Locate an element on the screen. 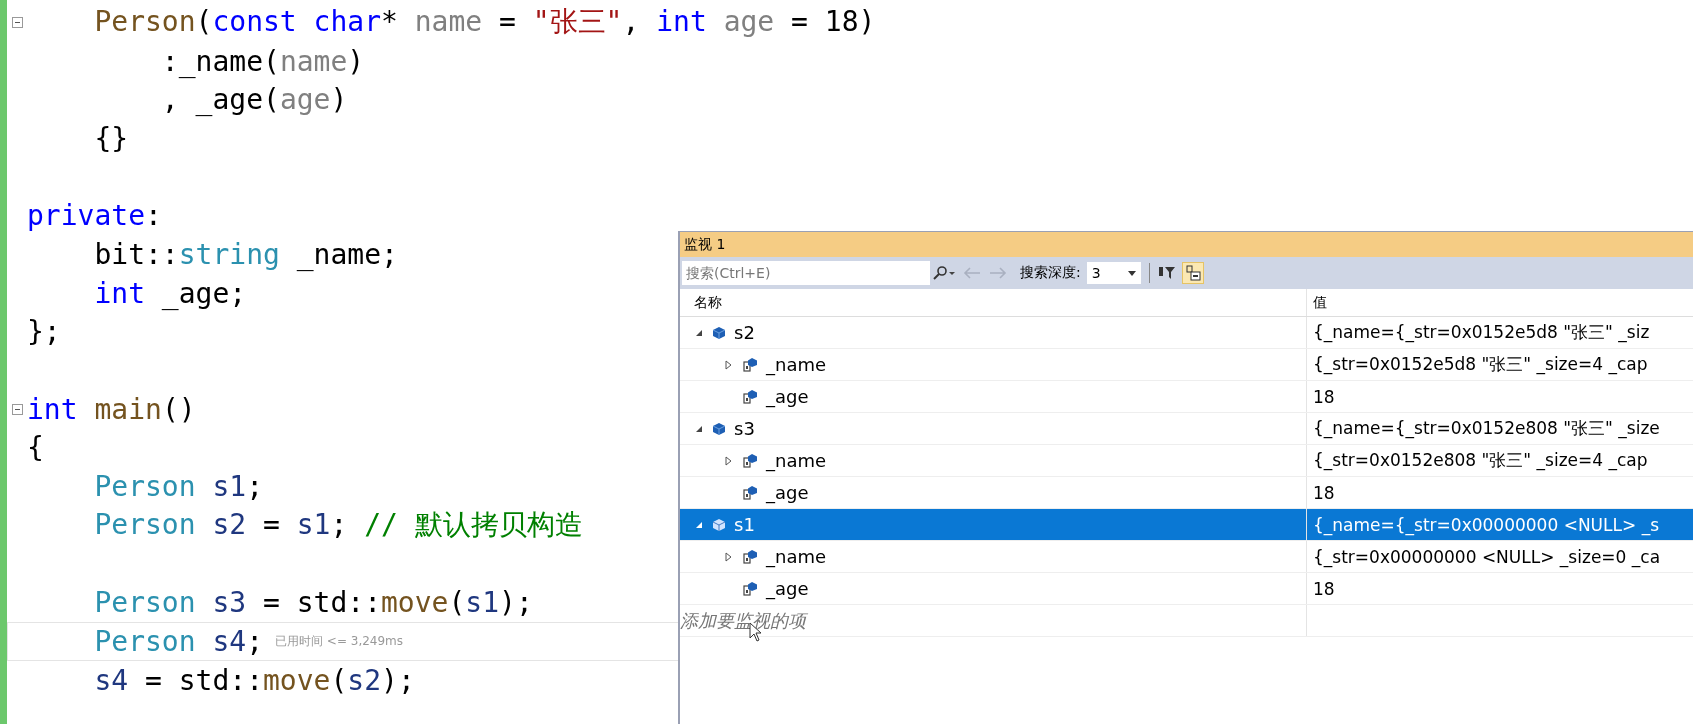 Image resolution: width=1693 pixels, height=724 pixels. code-line: {} is located at coordinates (111, 138).